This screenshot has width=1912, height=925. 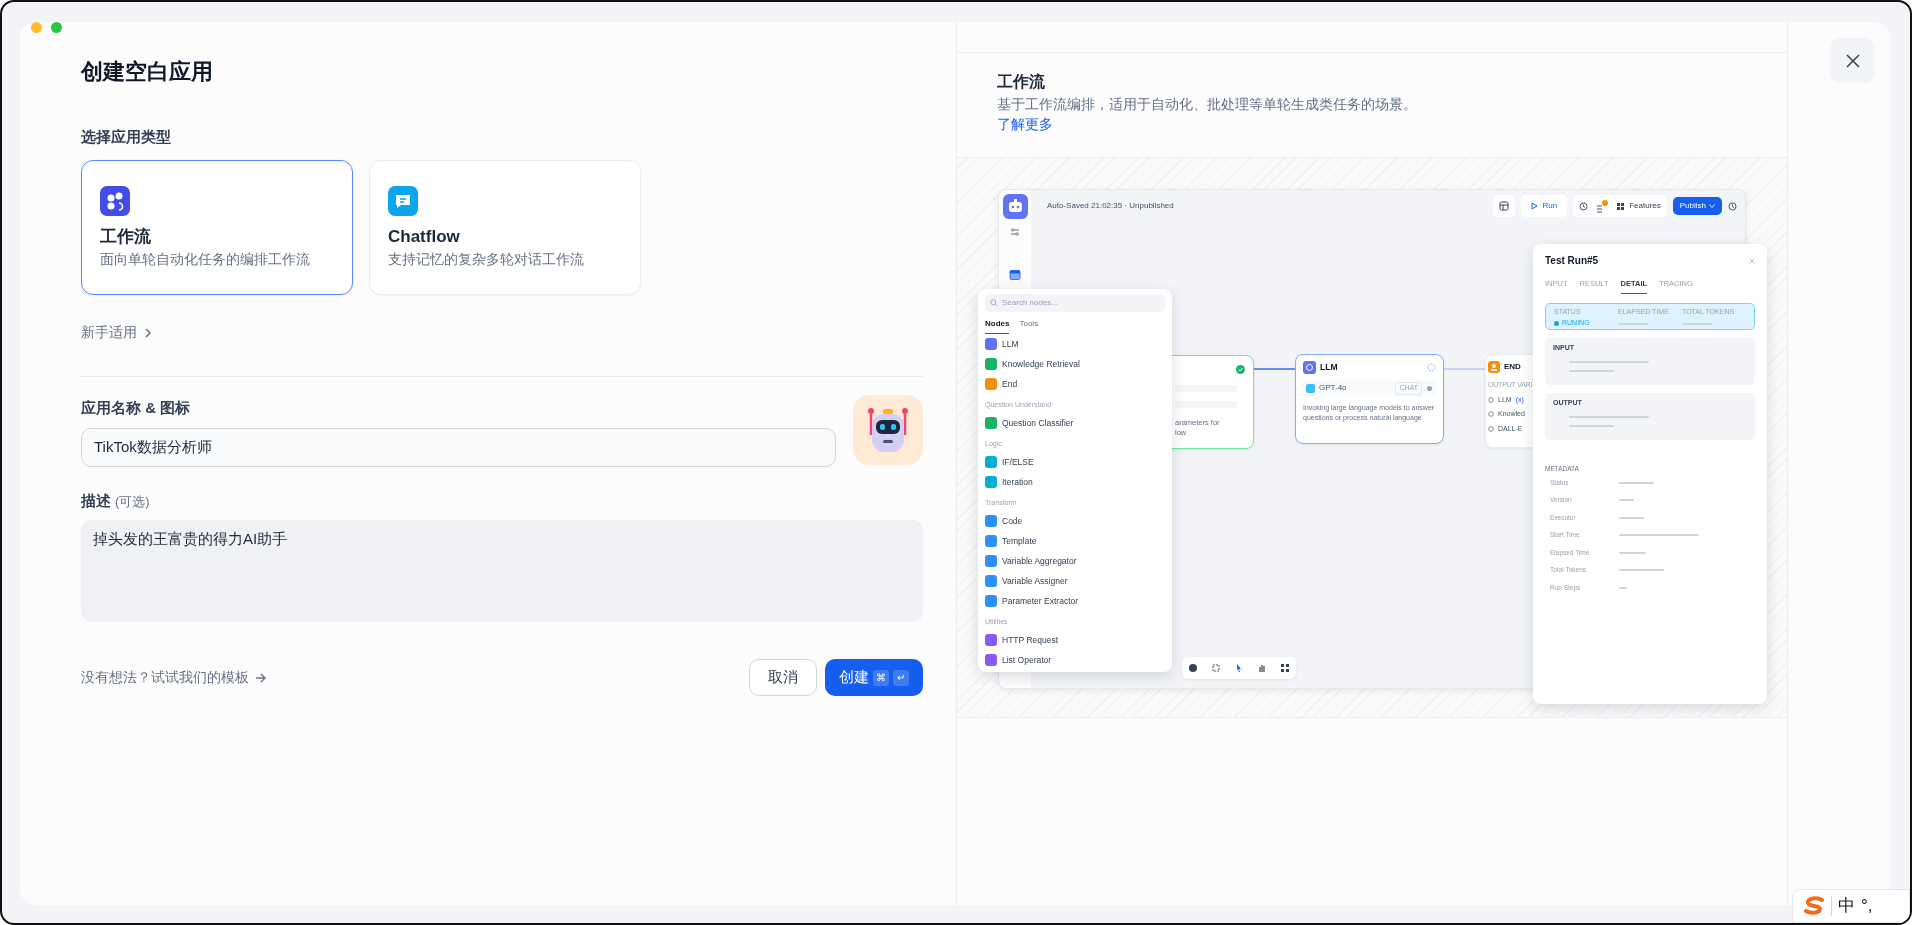 I want to click on field-label: 描述, so click(x=96, y=501).